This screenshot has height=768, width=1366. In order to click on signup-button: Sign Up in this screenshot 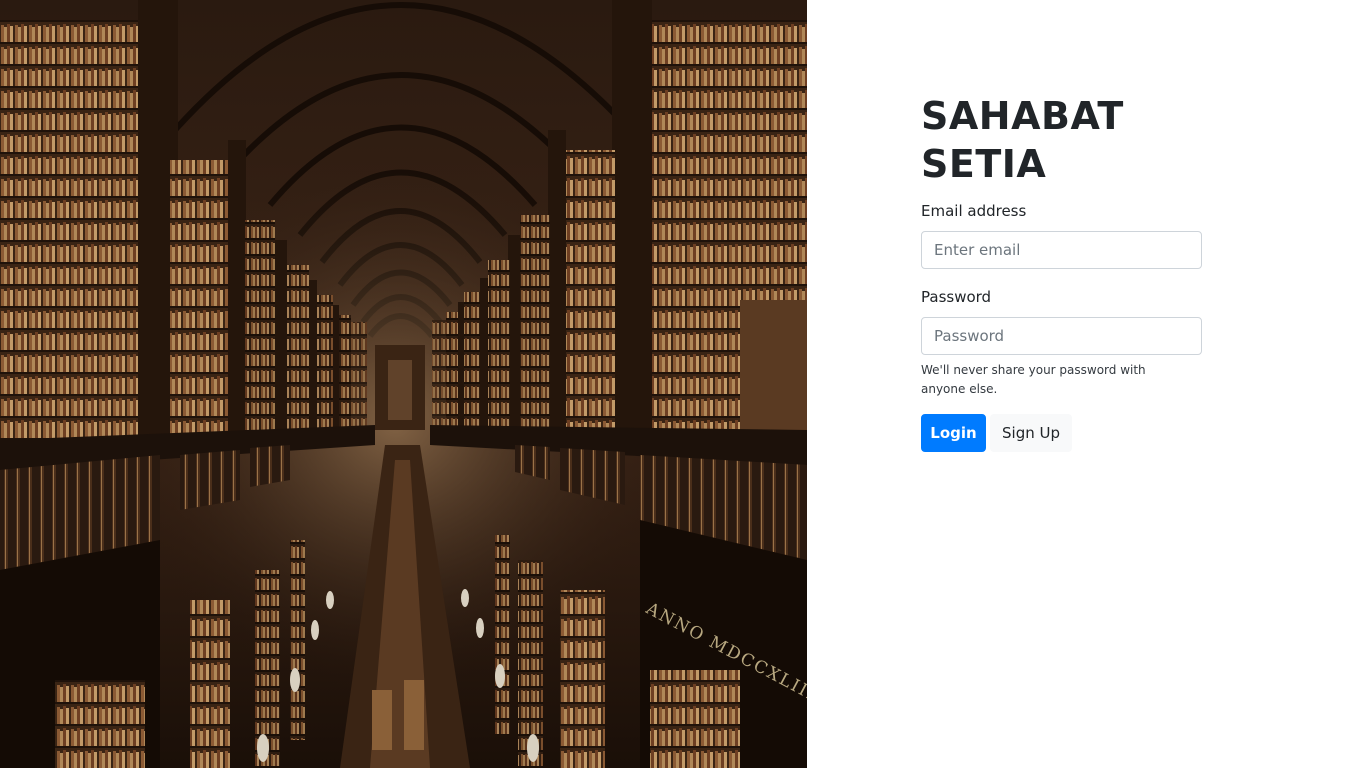, I will do `click(1031, 433)`.